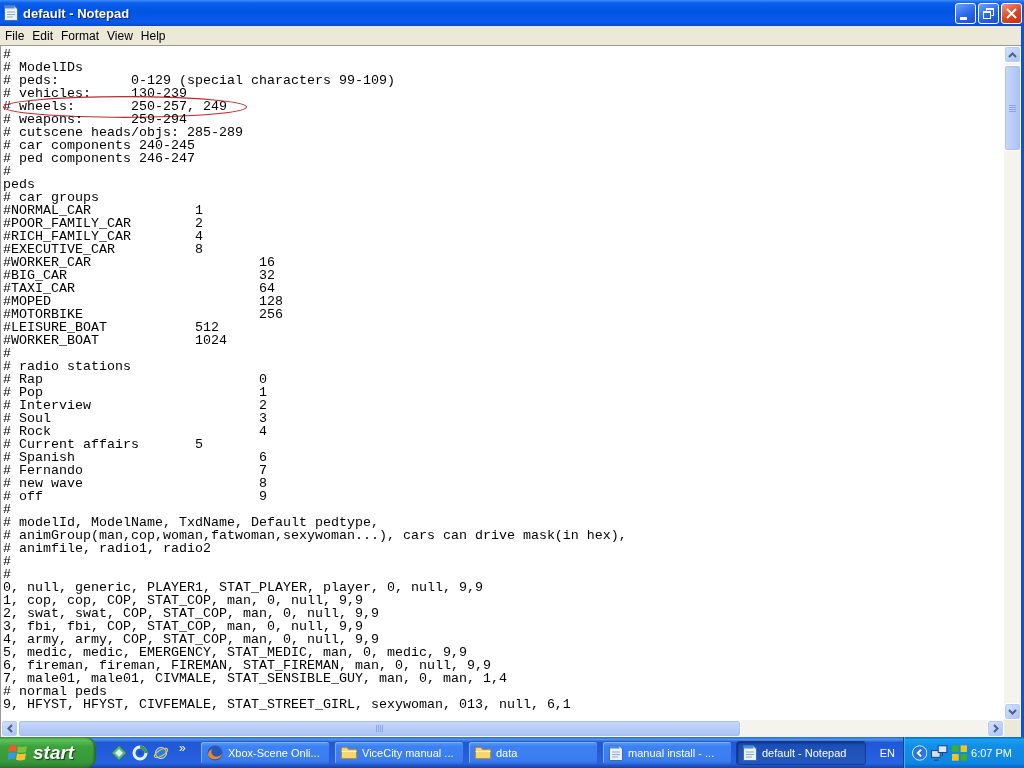 This screenshot has height=768, width=1024. I want to click on text-line: #WORKER_BOAT 1024, so click(115, 340).